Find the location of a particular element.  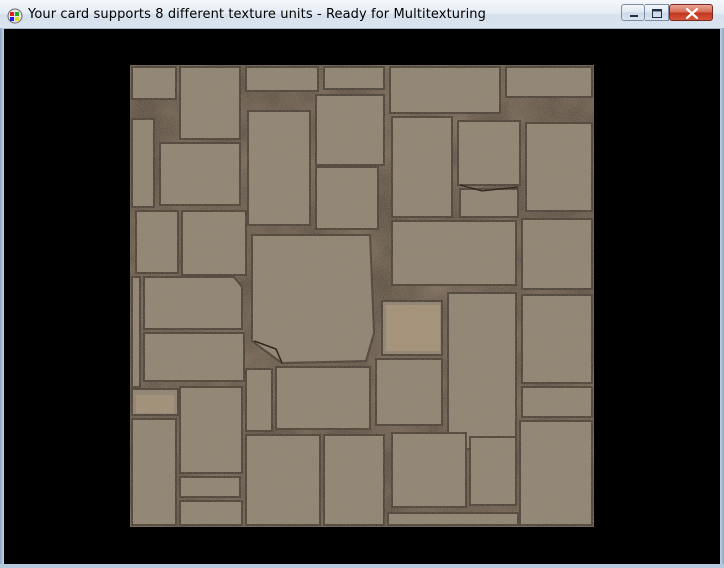

window-frame-bottom is located at coordinates (362, 566).